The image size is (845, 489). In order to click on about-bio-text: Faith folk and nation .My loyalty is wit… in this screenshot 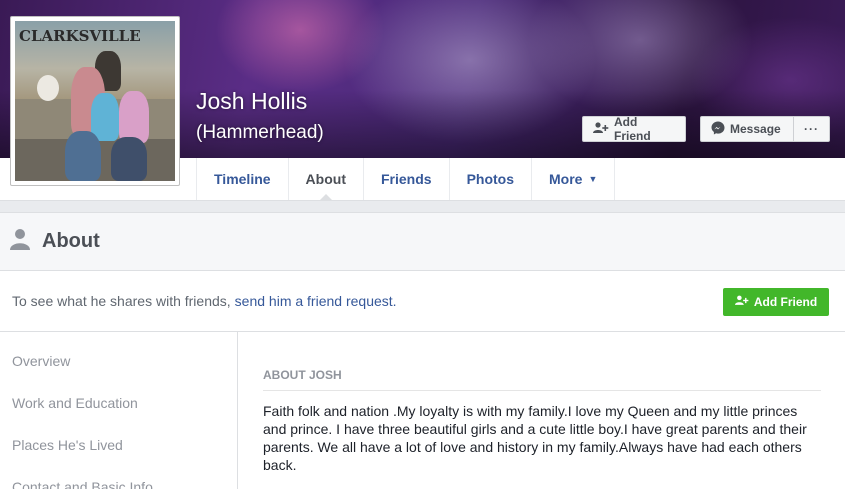, I will do `click(535, 438)`.